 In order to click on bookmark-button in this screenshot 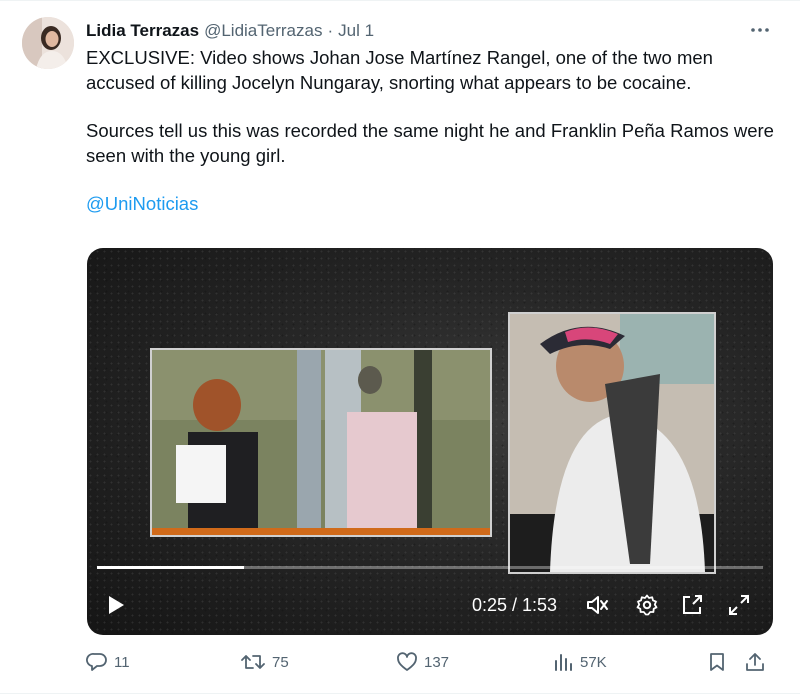, I will do `click(720, 662)`.